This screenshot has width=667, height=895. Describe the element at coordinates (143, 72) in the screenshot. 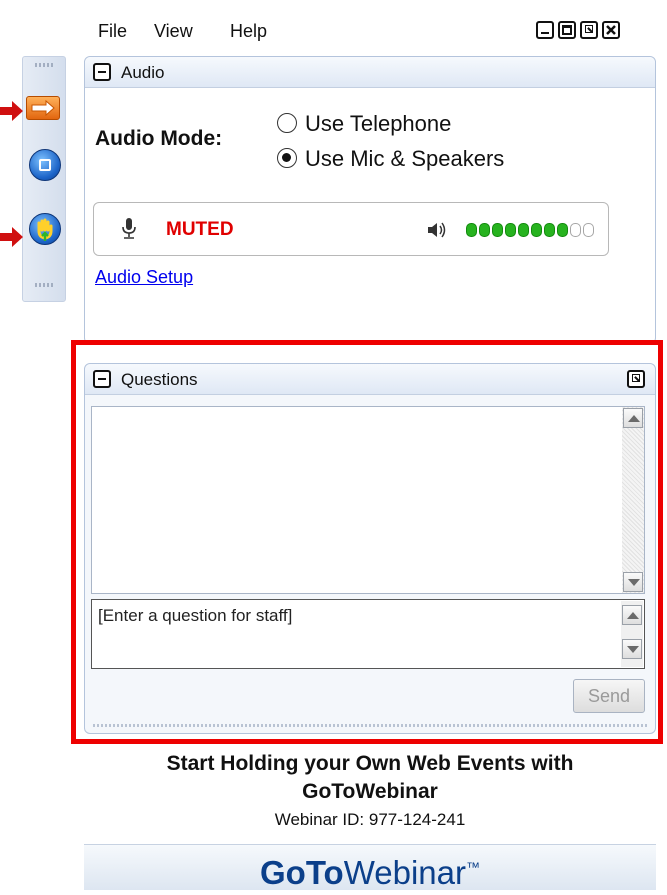

I see `audio-title: Audio` at that location.